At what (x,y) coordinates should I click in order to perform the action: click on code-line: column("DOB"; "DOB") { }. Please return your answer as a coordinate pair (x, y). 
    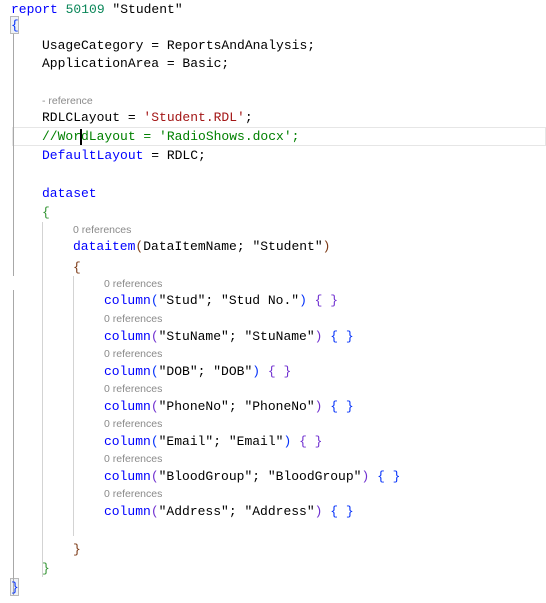
    Looking at the image, I should click on (197, 371).